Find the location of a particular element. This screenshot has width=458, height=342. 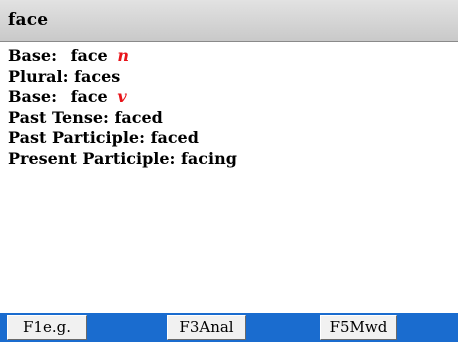

entry-present-participle: Present Participle: facing is located at coordinates (229, 159).